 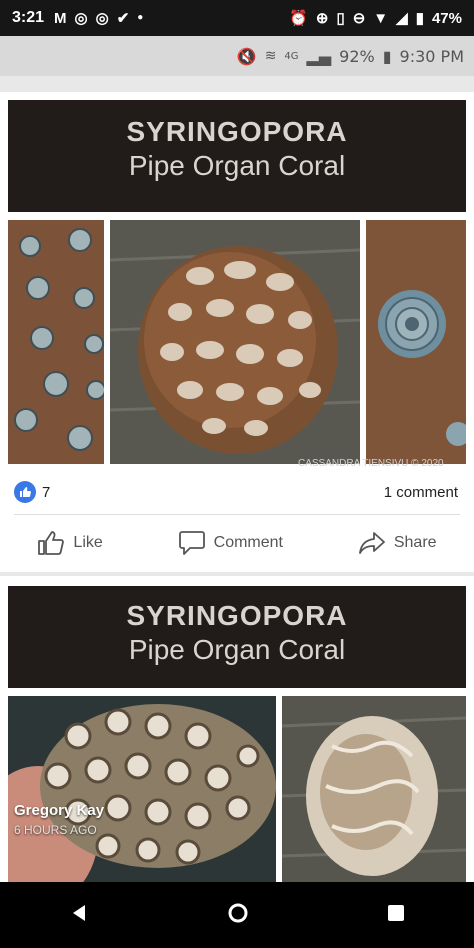 What do you see at coordinates (237, 514) in the screenshot?
I see `divider` at bounding box center [237, 514].